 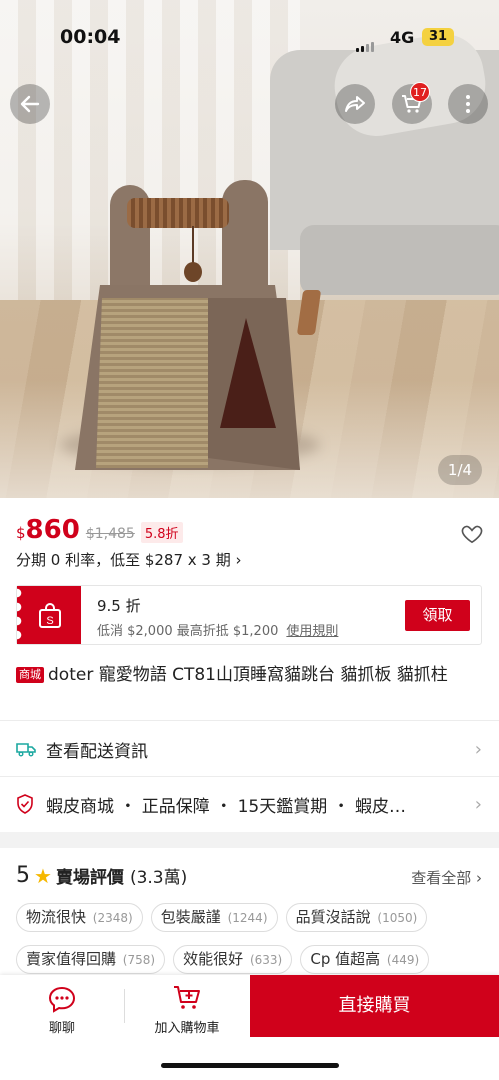 What do you see at coordinates (345, 959) in the screenshot?
I see `tag-text: Cp 值超高` at bounding box center [345, 959].